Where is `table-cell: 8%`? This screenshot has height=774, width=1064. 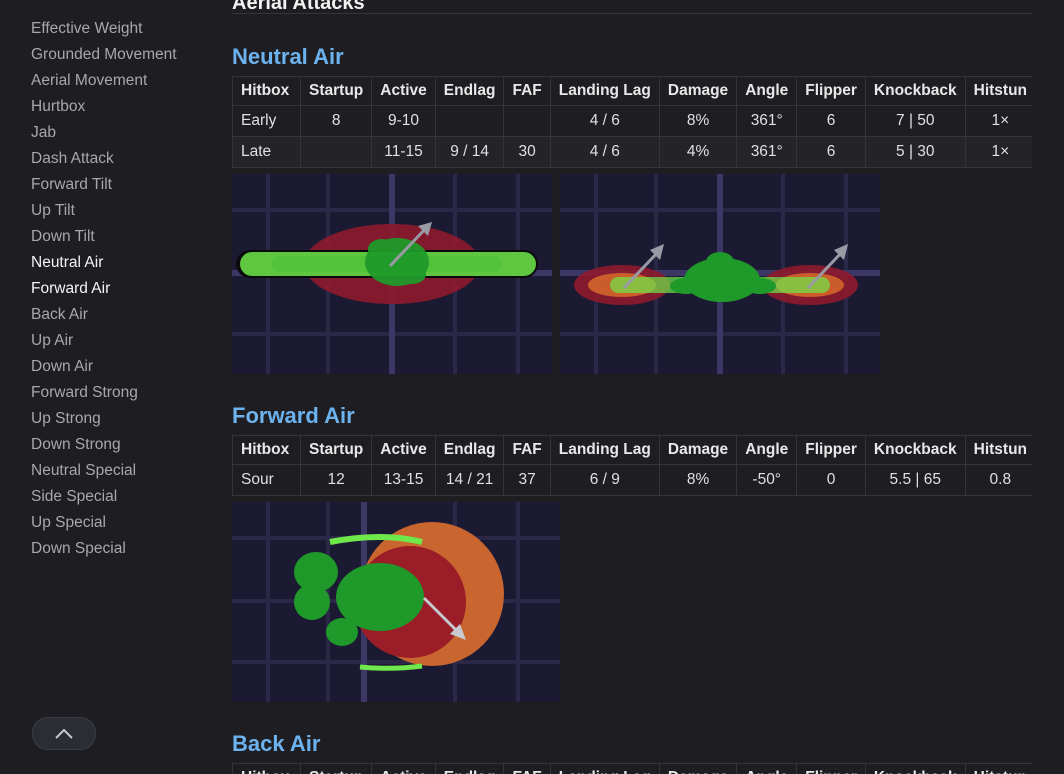 table-cell: 8% is located at coordinates (698, 480).